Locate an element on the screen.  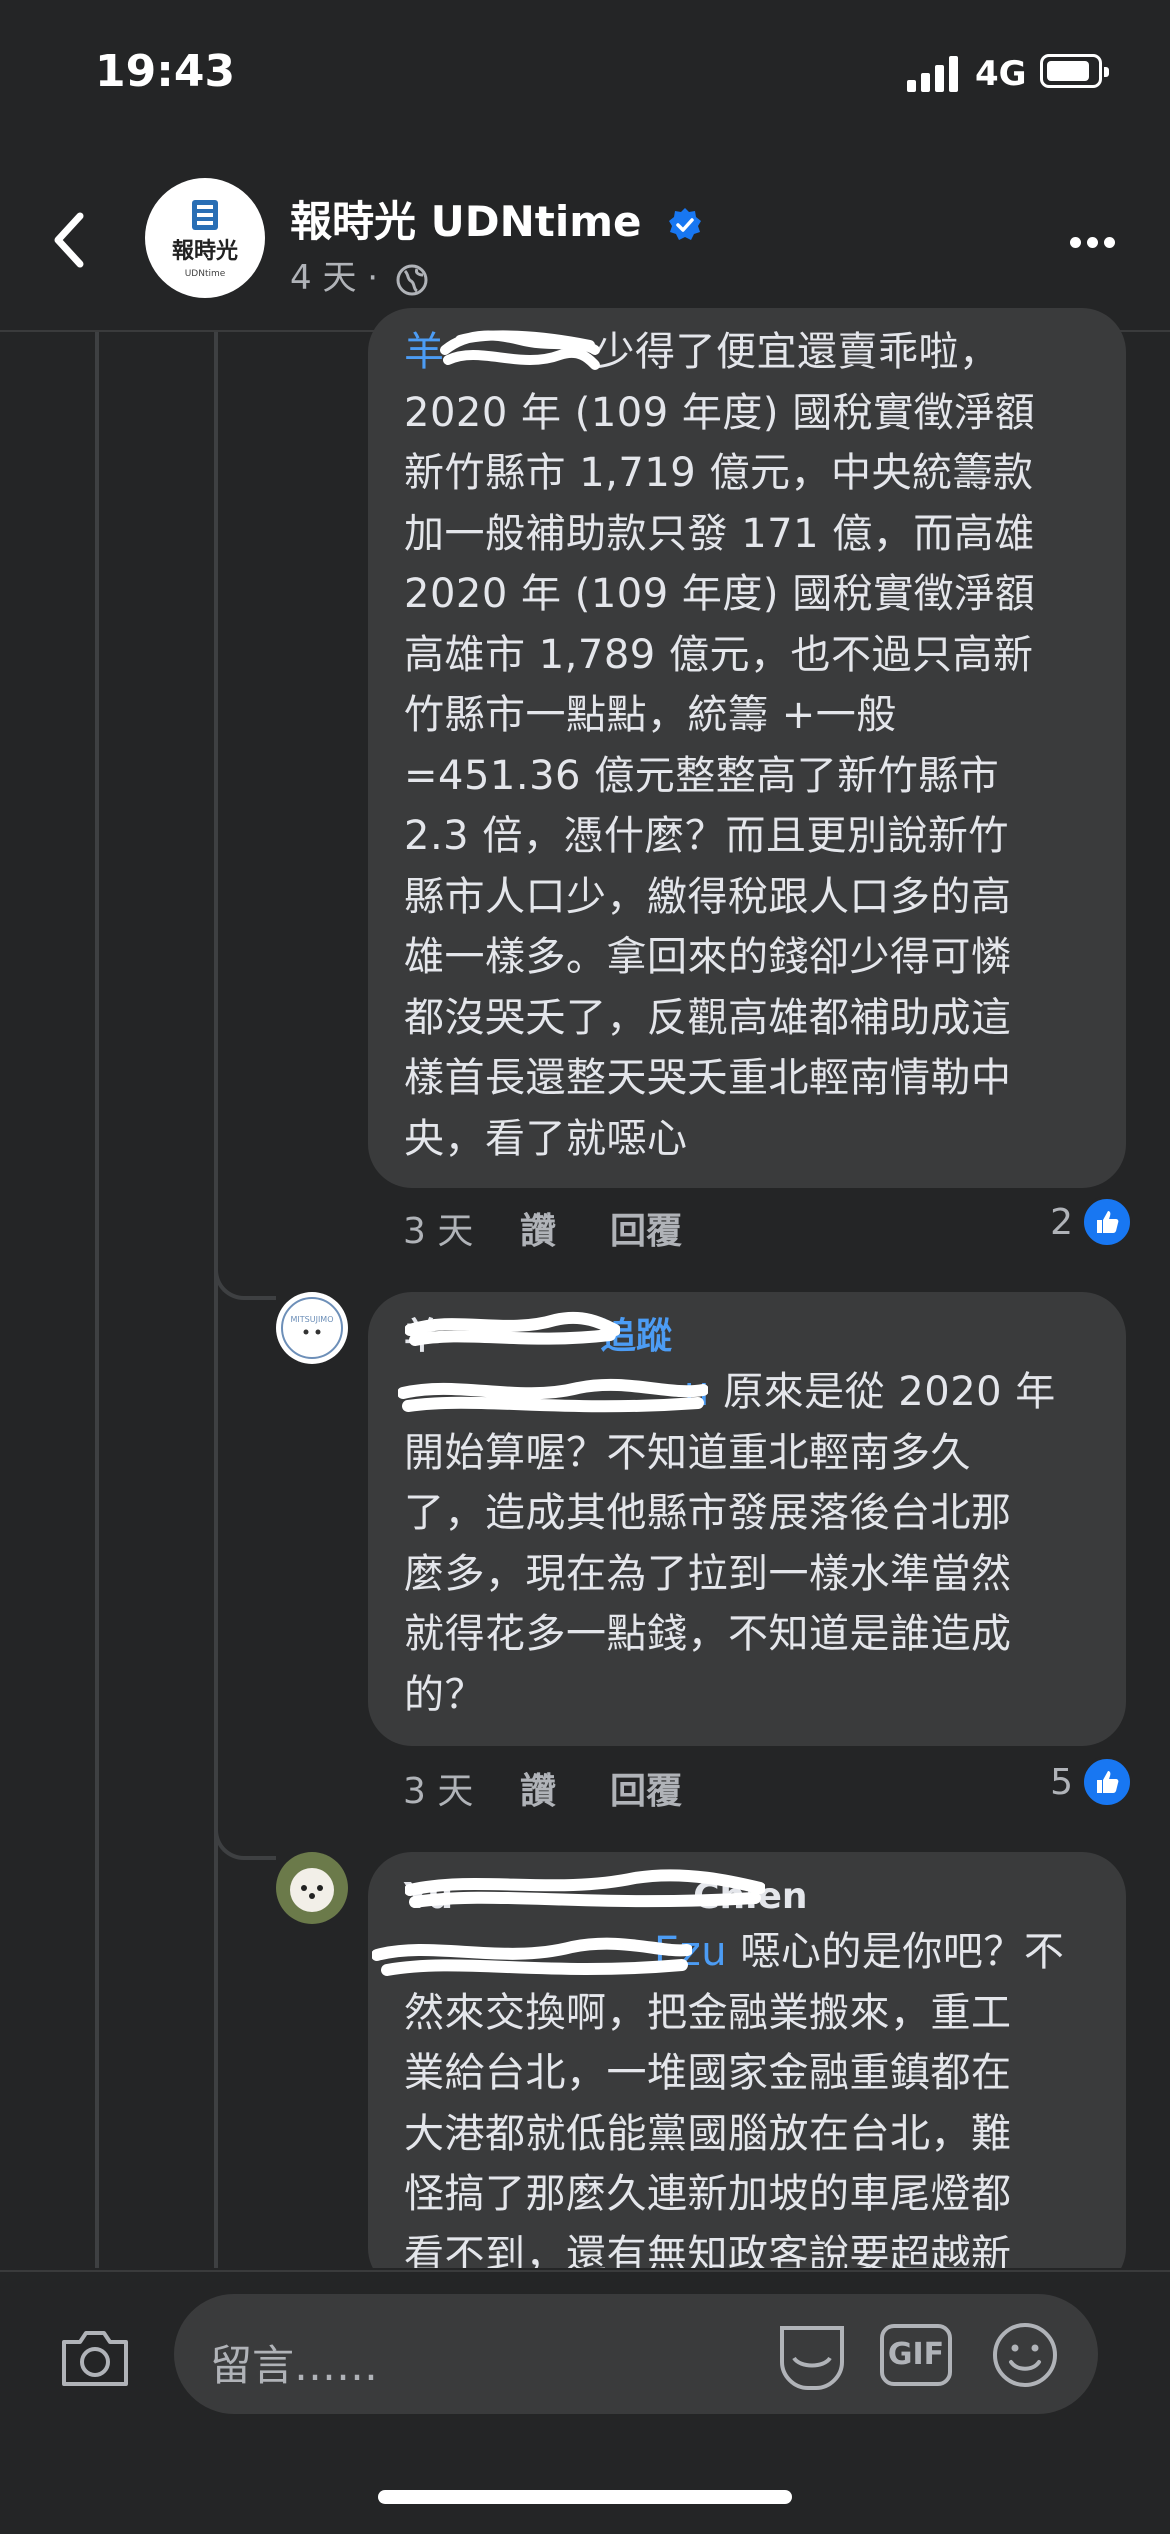
comment-actions: 3 天 讚 回覆 5 is located at coordinates (768, 1786).